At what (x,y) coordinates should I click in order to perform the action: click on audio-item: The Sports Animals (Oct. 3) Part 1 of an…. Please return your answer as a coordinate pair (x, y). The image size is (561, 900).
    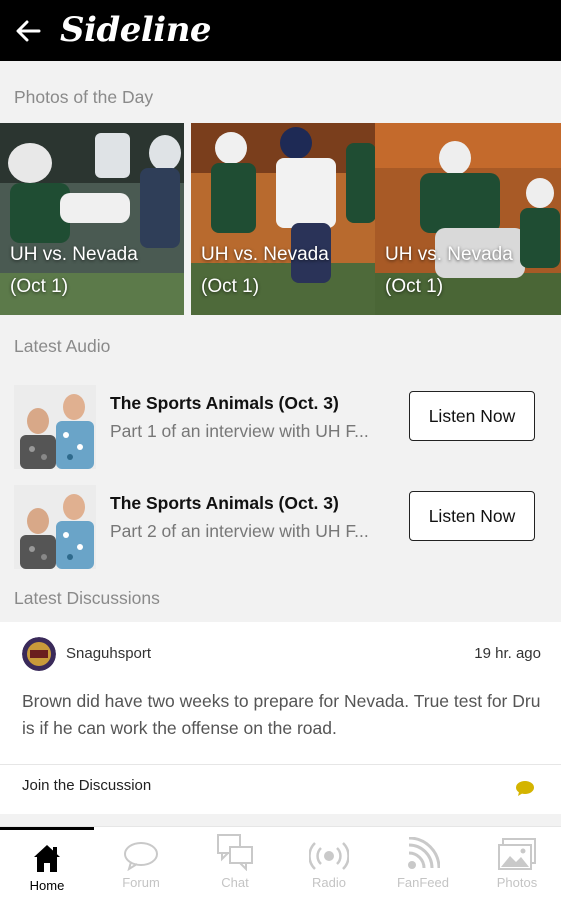
    Looking at the image, I should click on (280, 427).